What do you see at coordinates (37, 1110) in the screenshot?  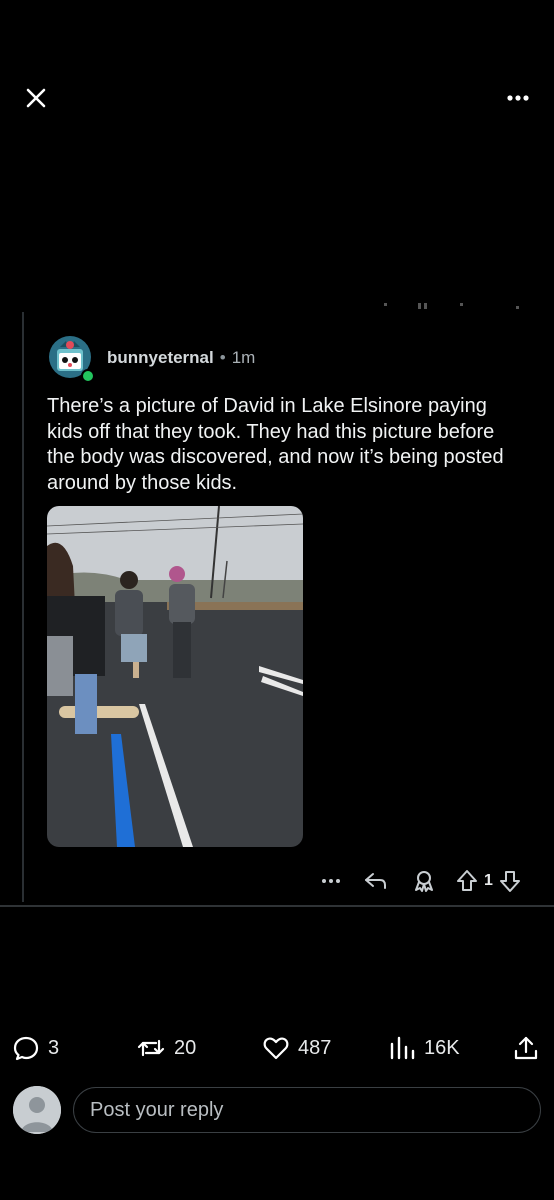 I see `user-avatar` at bounding box center [37, 1110].